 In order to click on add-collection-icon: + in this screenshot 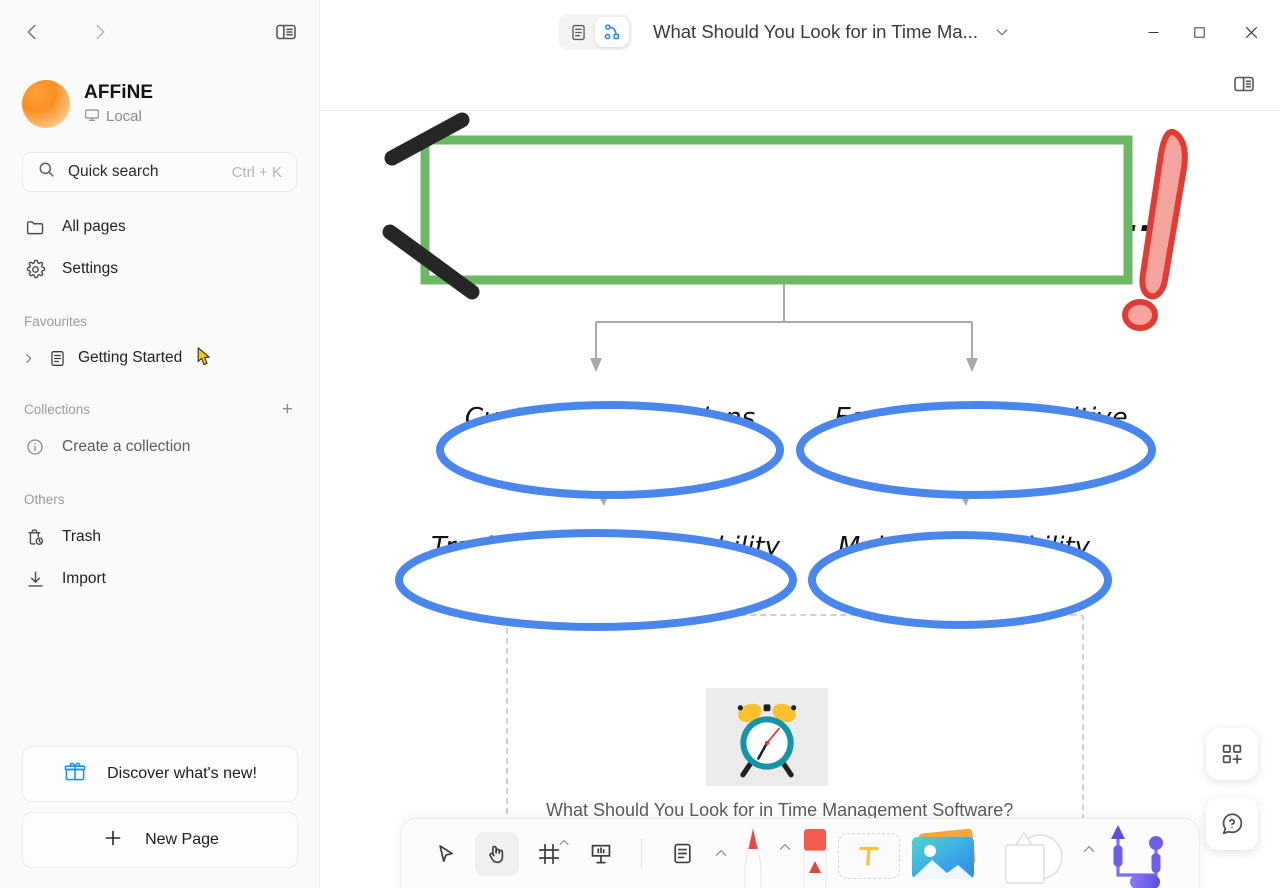, I will do `click(288, 409)`.